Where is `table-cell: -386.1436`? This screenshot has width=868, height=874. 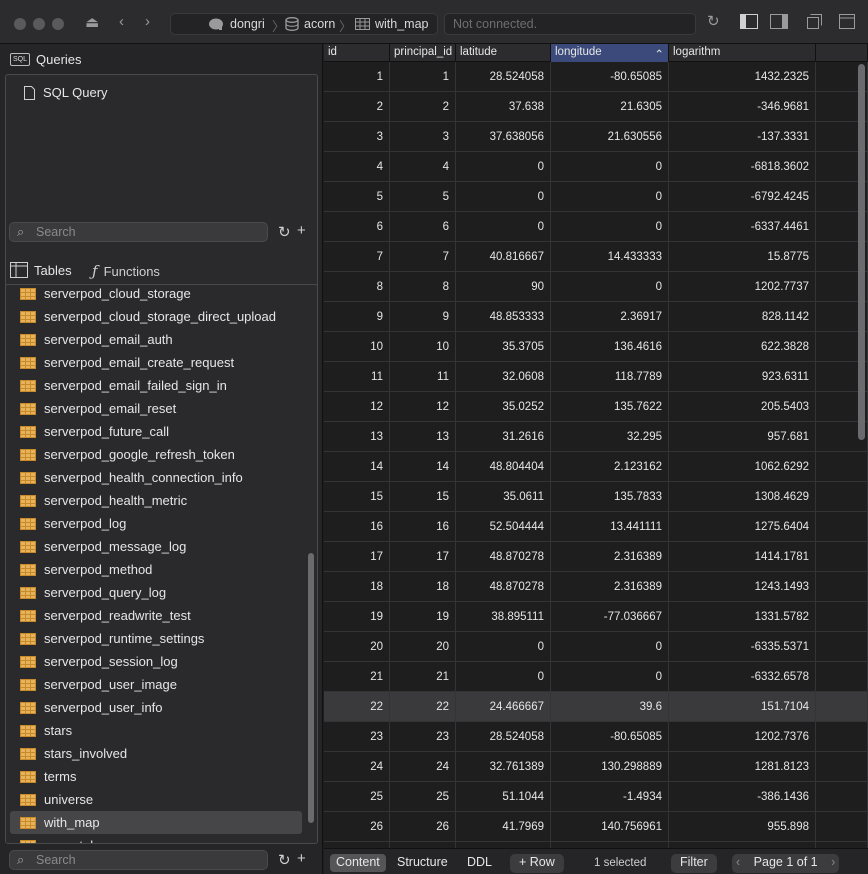
table-cell: -386.1436 is located at coordinates (742, 797).